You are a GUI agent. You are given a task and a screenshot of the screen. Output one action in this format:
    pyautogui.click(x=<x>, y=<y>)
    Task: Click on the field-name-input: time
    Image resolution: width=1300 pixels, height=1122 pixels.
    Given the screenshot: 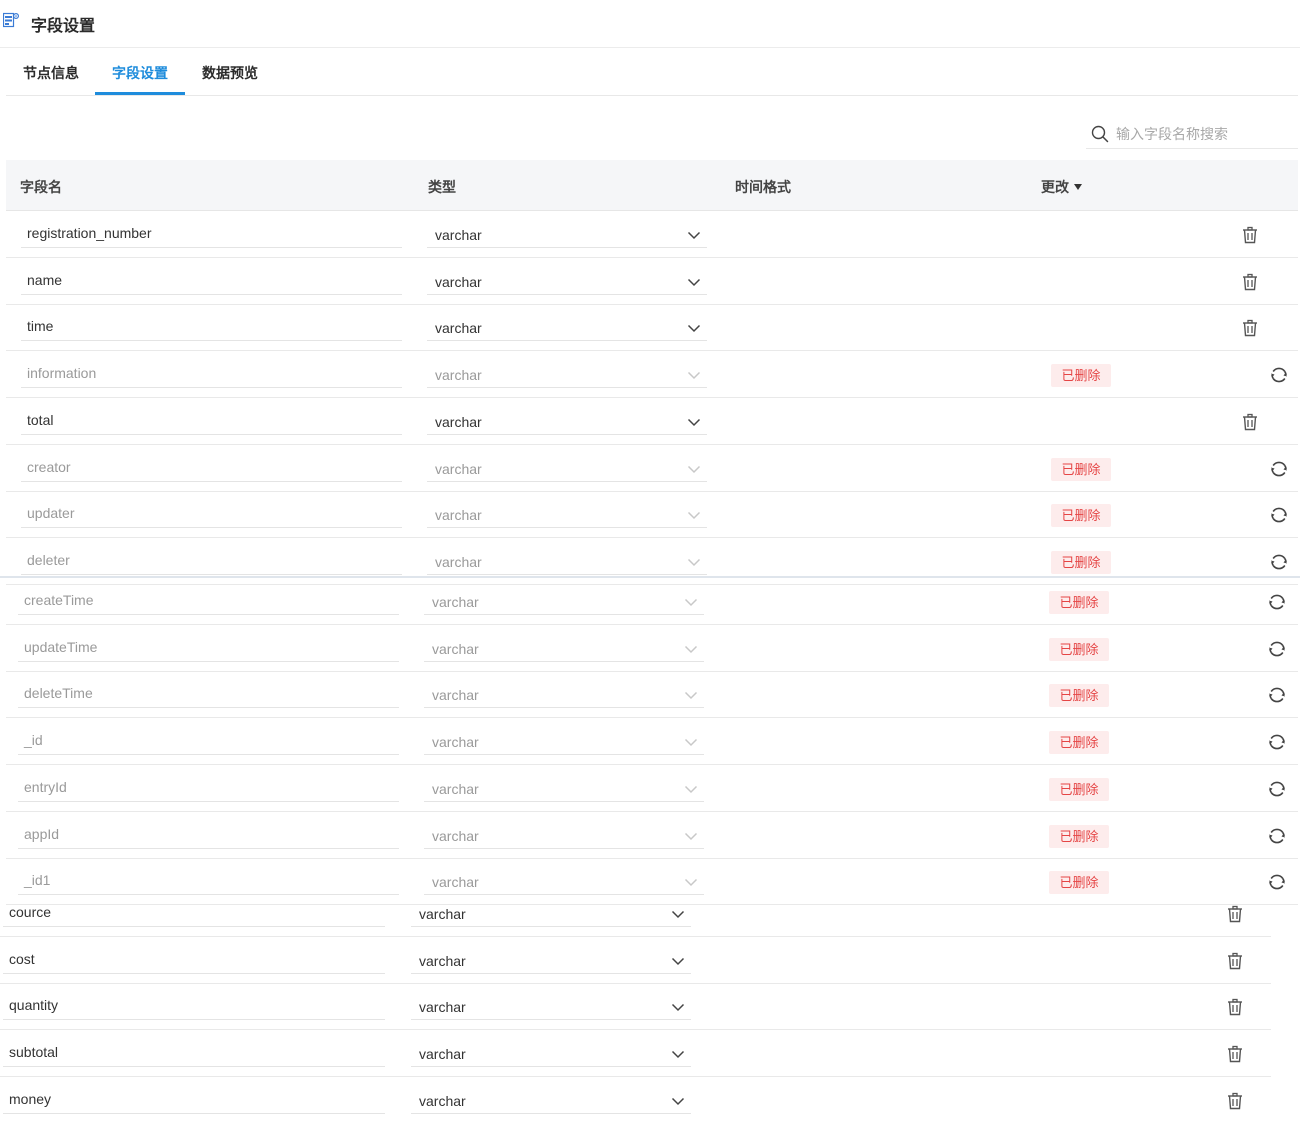 What is the action you would take?
    pyautogui.click(x=211, y=328)
    